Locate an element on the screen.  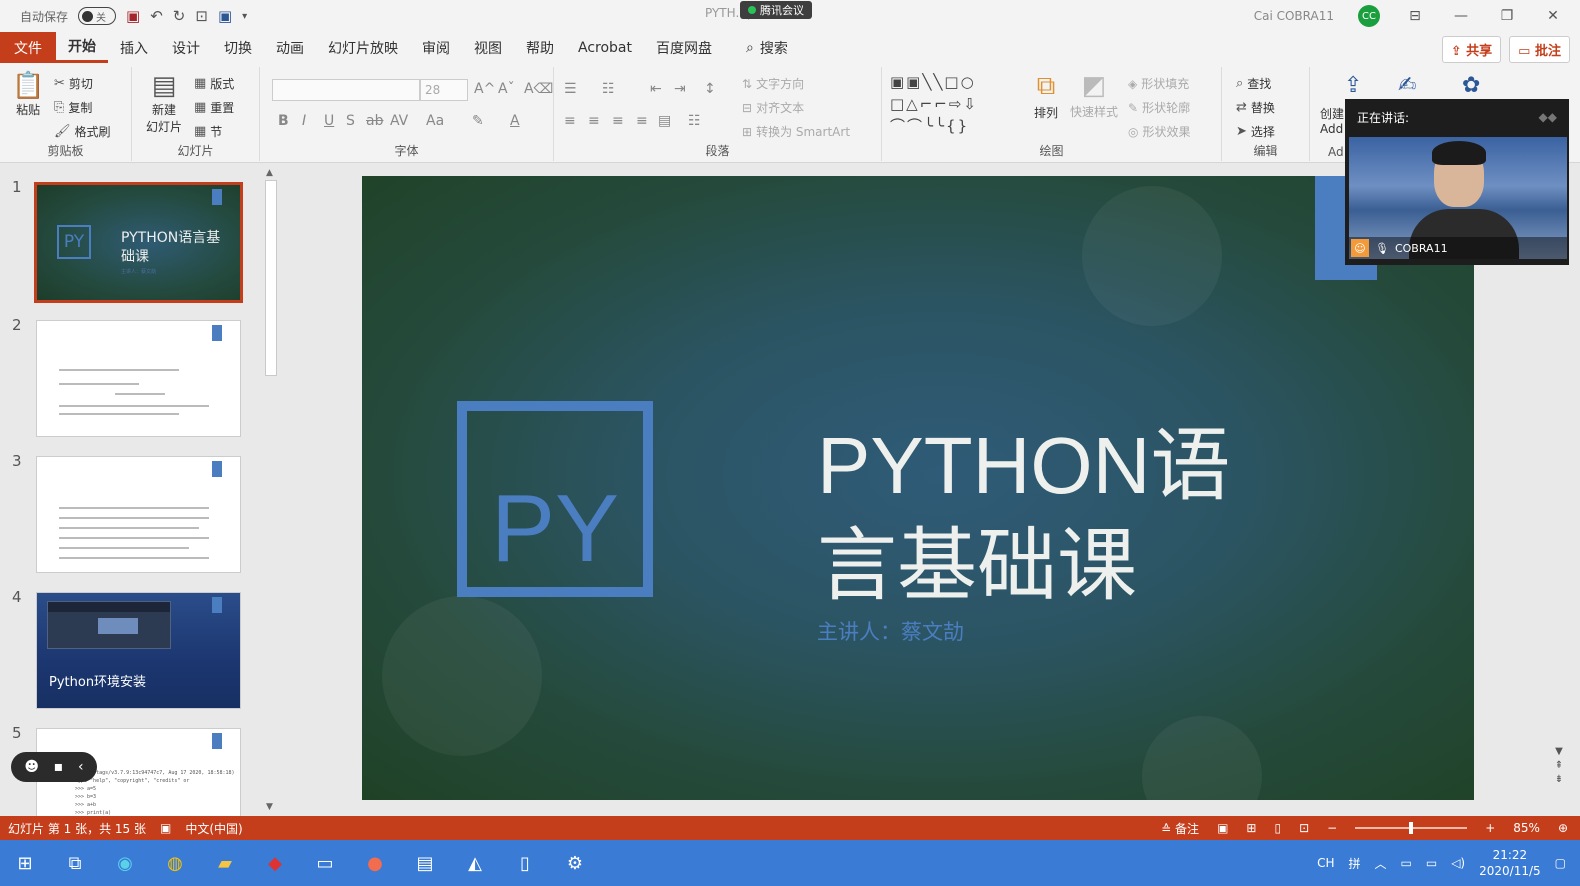
emoji-icon: ☻ is located at coordinates (31, 767).